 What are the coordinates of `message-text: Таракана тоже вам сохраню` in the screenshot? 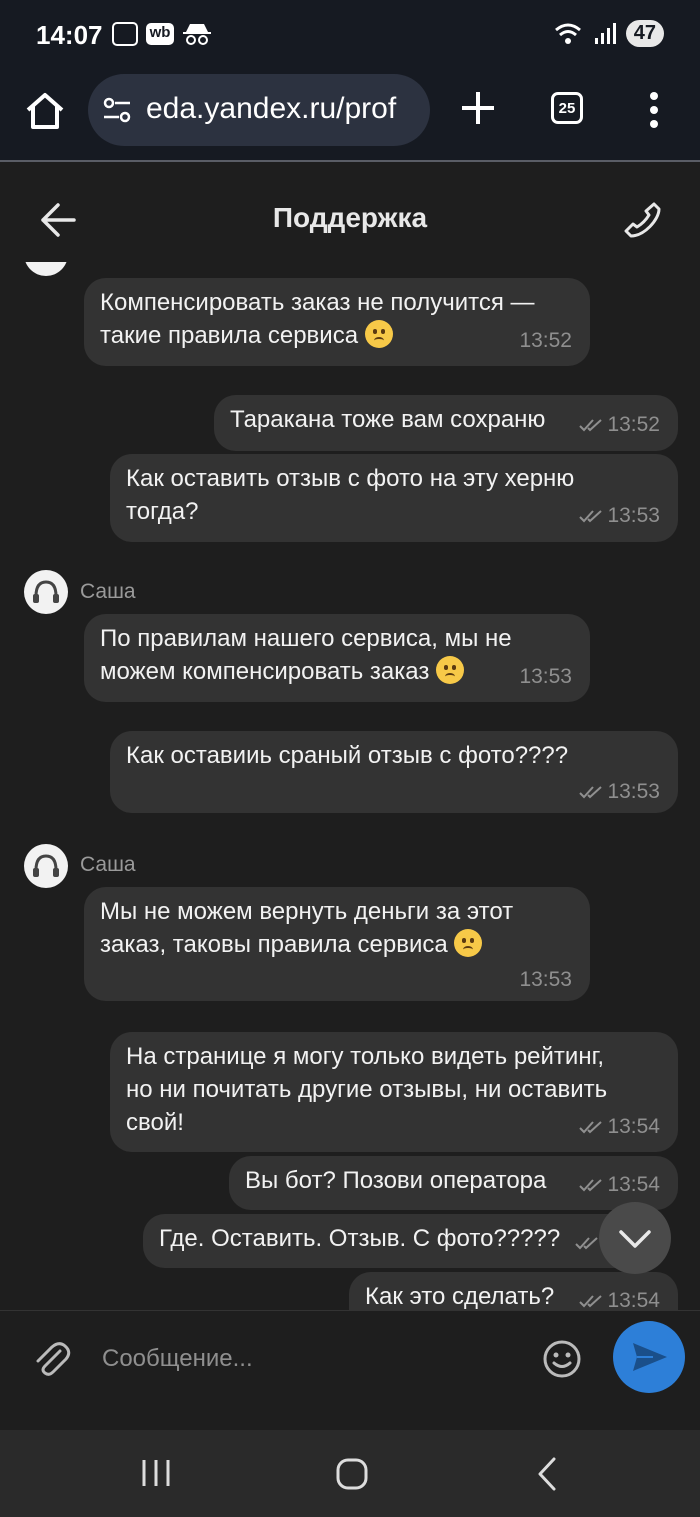 It's located at (388, 419).